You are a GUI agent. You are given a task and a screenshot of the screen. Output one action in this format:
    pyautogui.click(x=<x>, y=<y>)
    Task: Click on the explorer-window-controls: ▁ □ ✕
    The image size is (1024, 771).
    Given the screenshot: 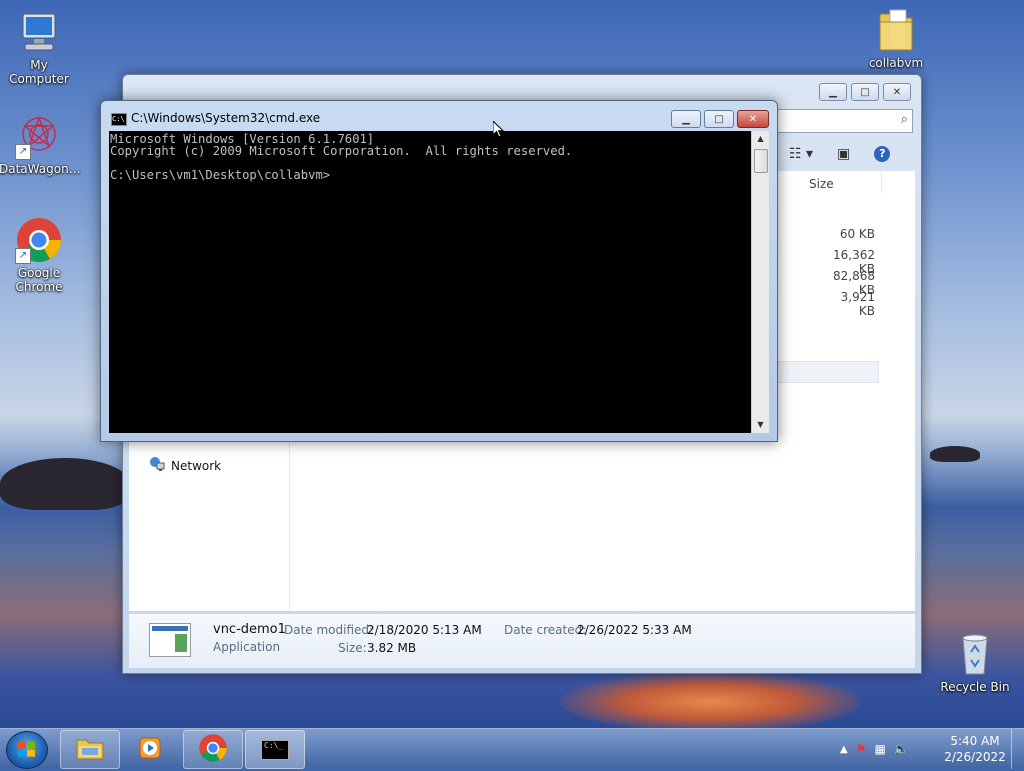 What is the action you would take?
    pyautogui.click(x=865, y=92)
    